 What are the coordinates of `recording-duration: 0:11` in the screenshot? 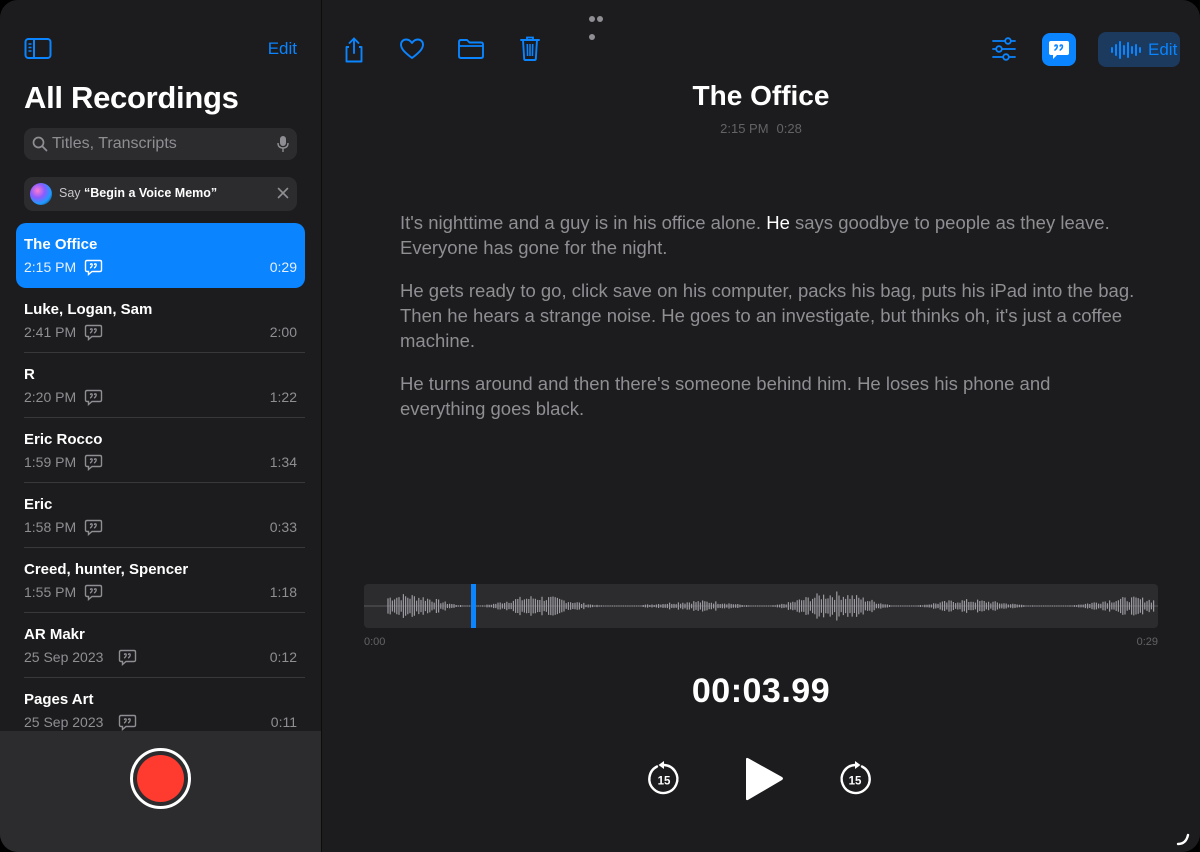 It's located at (283, 722).